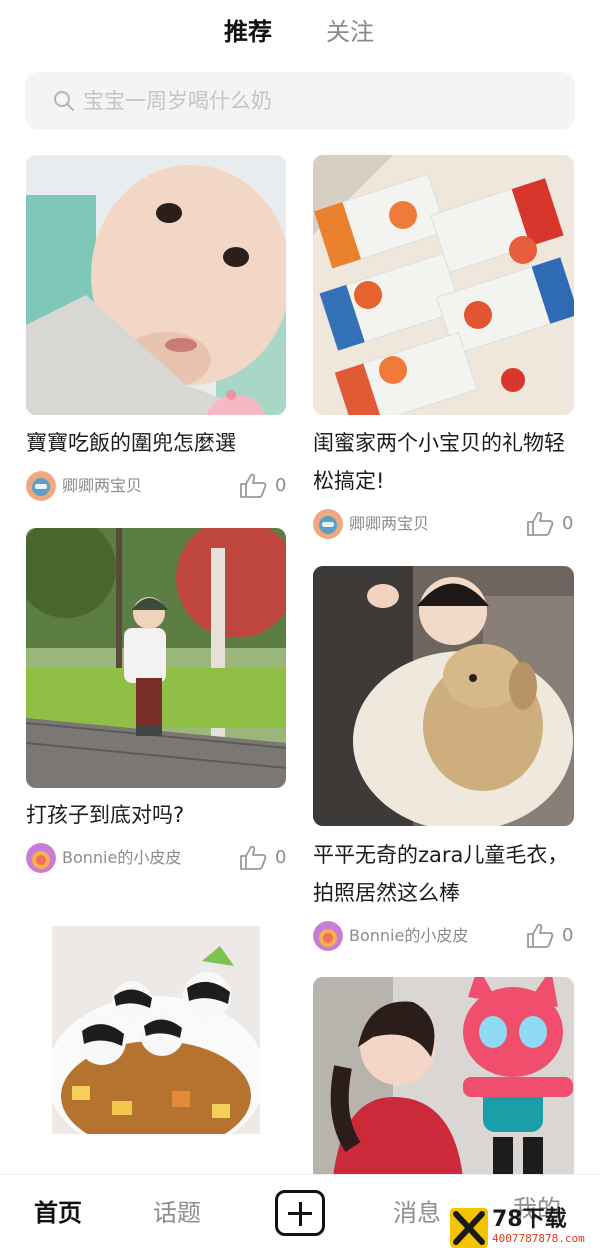 This screenshot has width=600, height=1248. I want to click on watermark-brand: 78下载, so click(529, 1219).